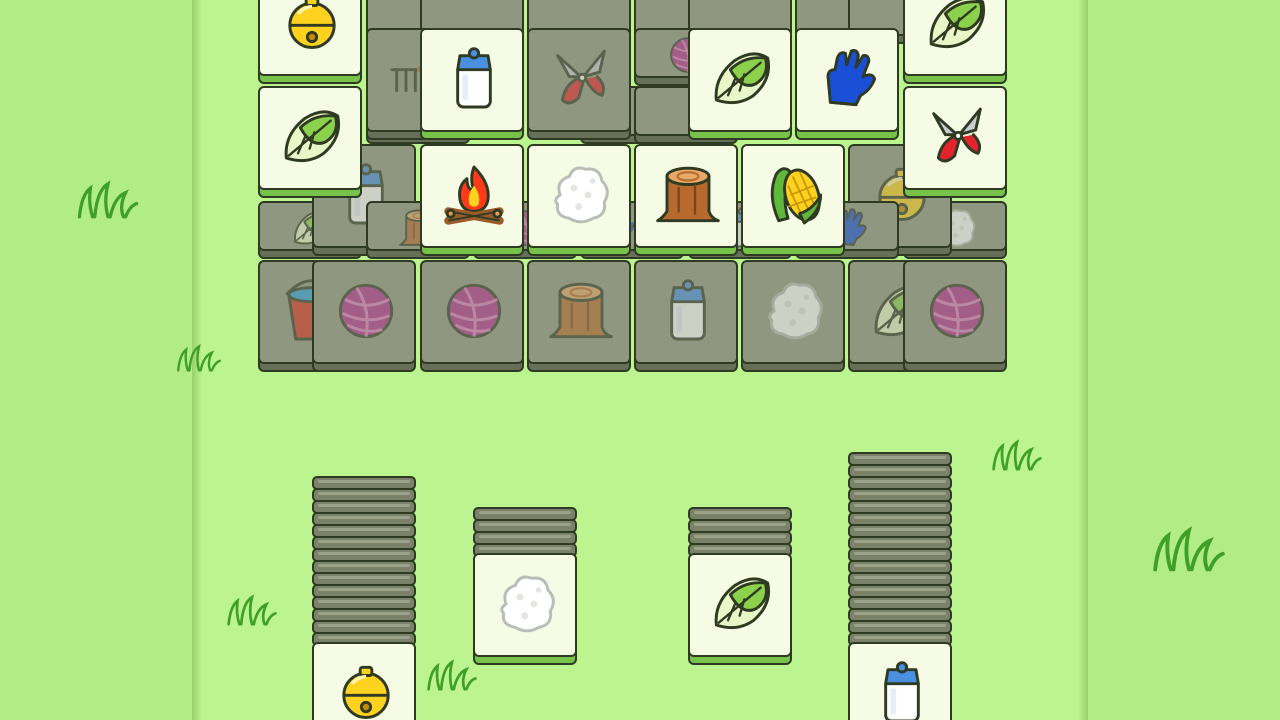  I want to click on board-tile-bell, so click(310, 42).